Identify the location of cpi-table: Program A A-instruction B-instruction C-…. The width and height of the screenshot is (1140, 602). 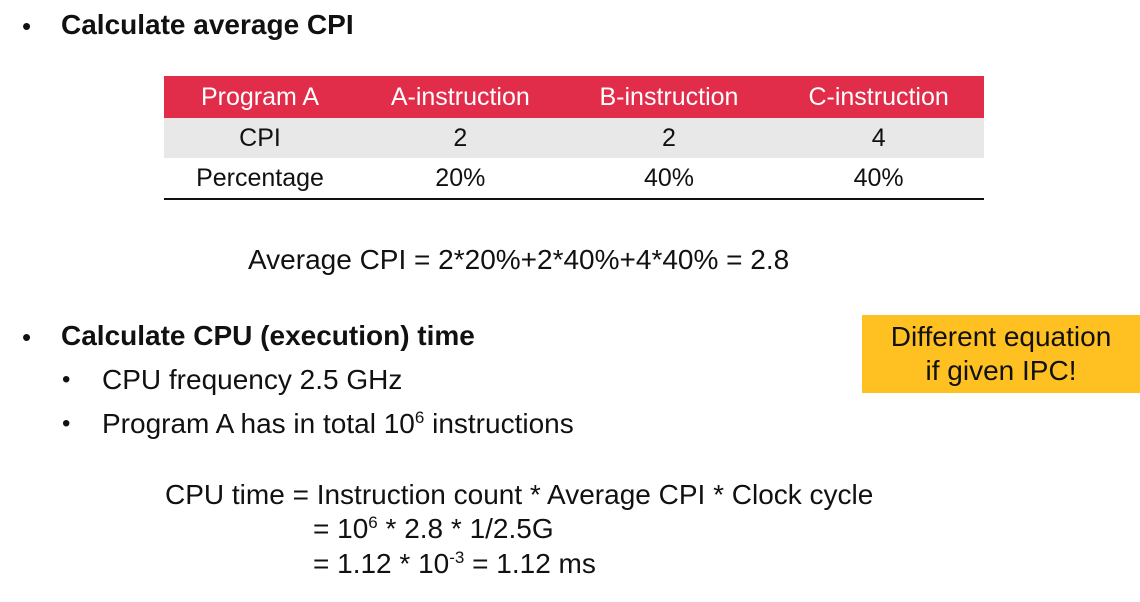
(574, 138).